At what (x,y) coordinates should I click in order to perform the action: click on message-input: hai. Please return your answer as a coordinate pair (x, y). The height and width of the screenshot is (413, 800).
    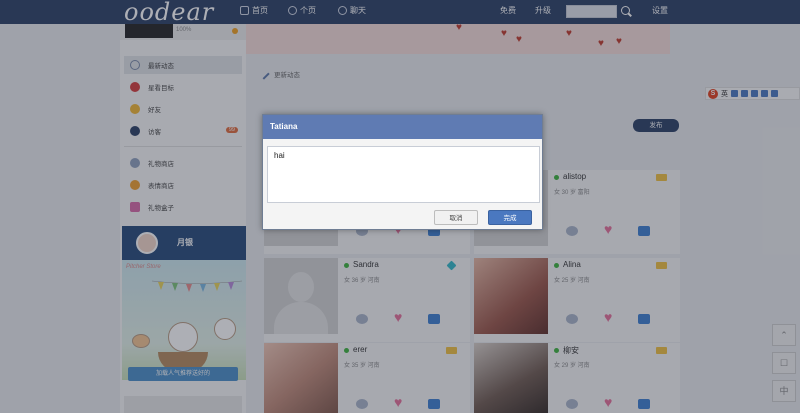
    Looking at the image, I should click on (403, 174).